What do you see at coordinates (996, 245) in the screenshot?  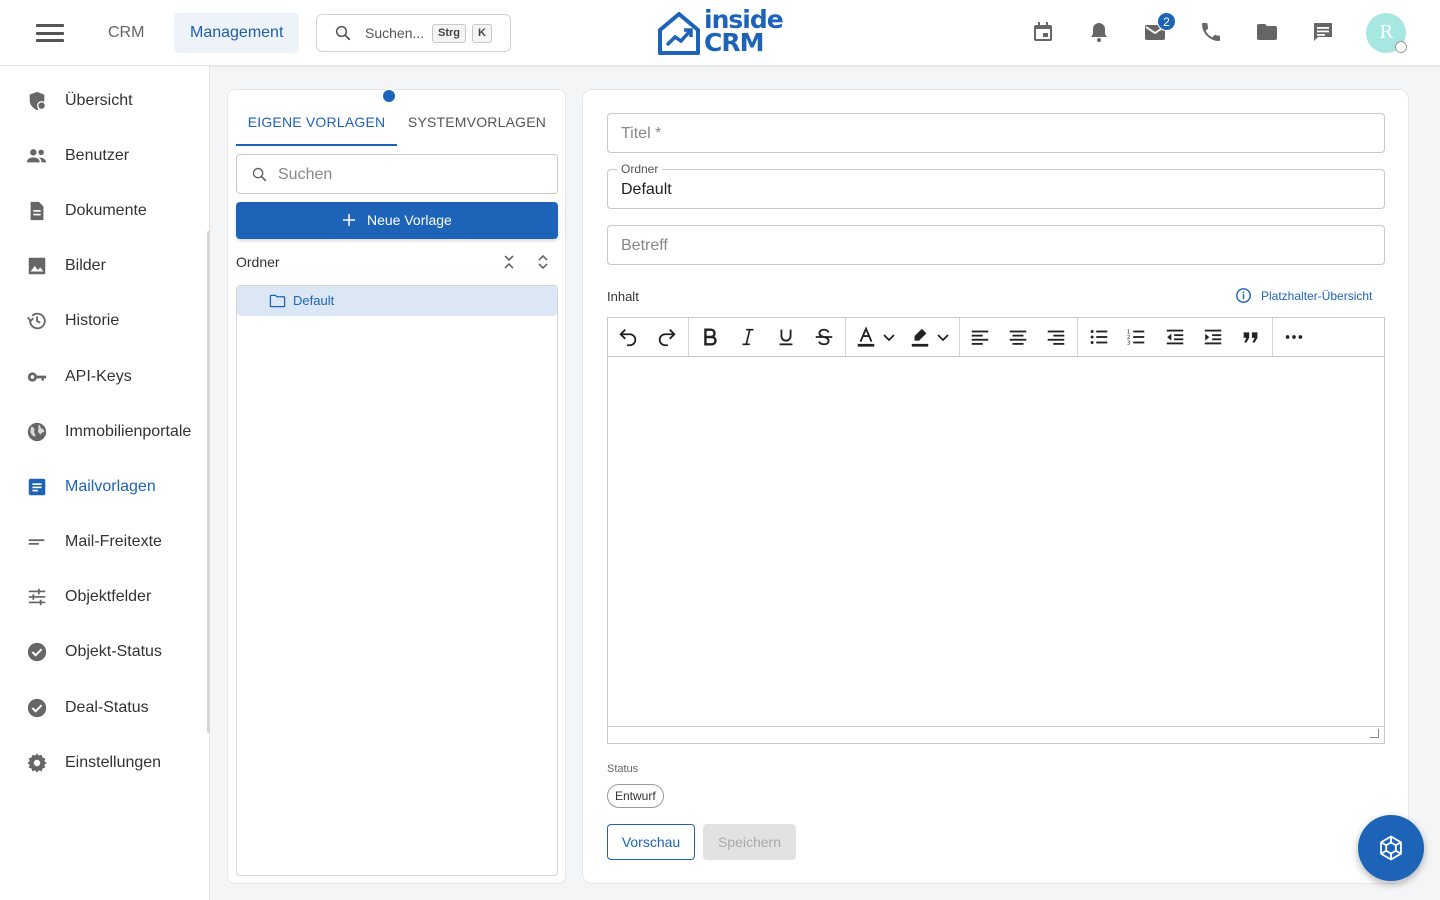 I see `subject-field: Betreff` at bounding box center [996, 245].